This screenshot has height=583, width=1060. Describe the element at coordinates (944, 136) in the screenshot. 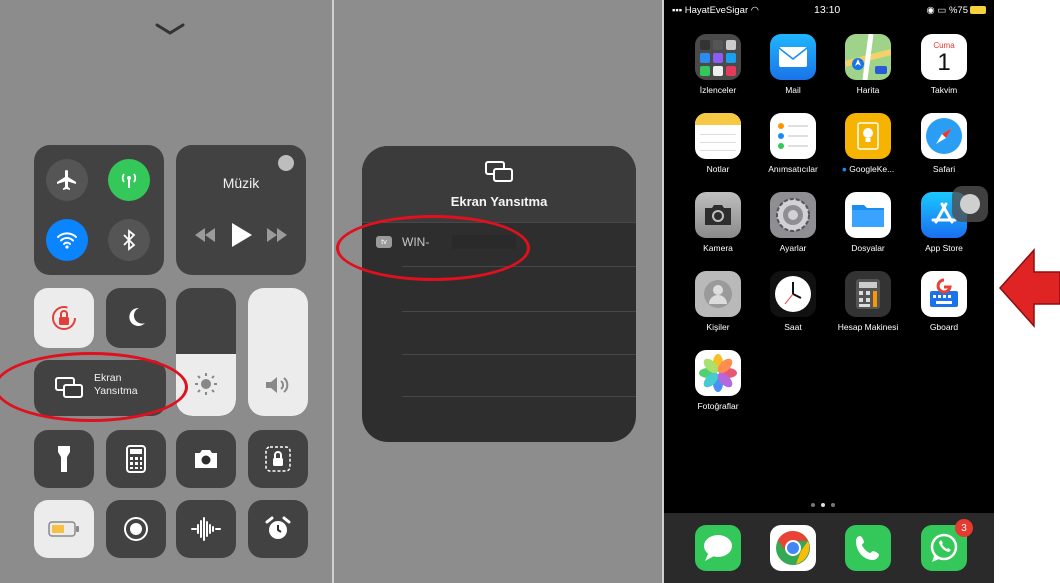

I see `compass-icon` at that location.